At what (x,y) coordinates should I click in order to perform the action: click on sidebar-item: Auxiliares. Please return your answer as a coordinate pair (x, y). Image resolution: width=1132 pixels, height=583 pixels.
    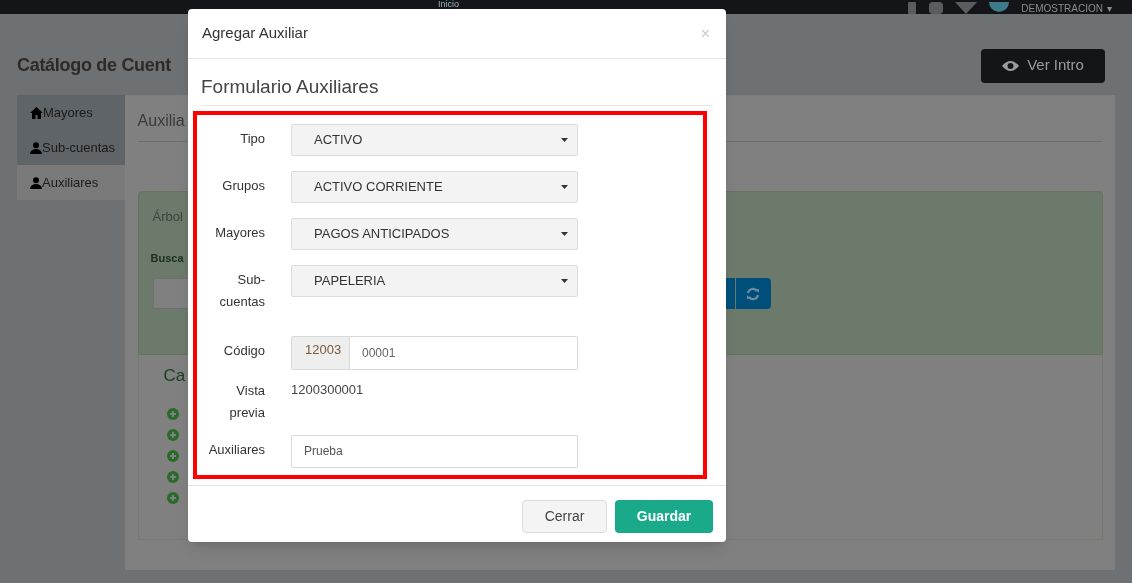
    Looking at the image, I should click on (71, 182).